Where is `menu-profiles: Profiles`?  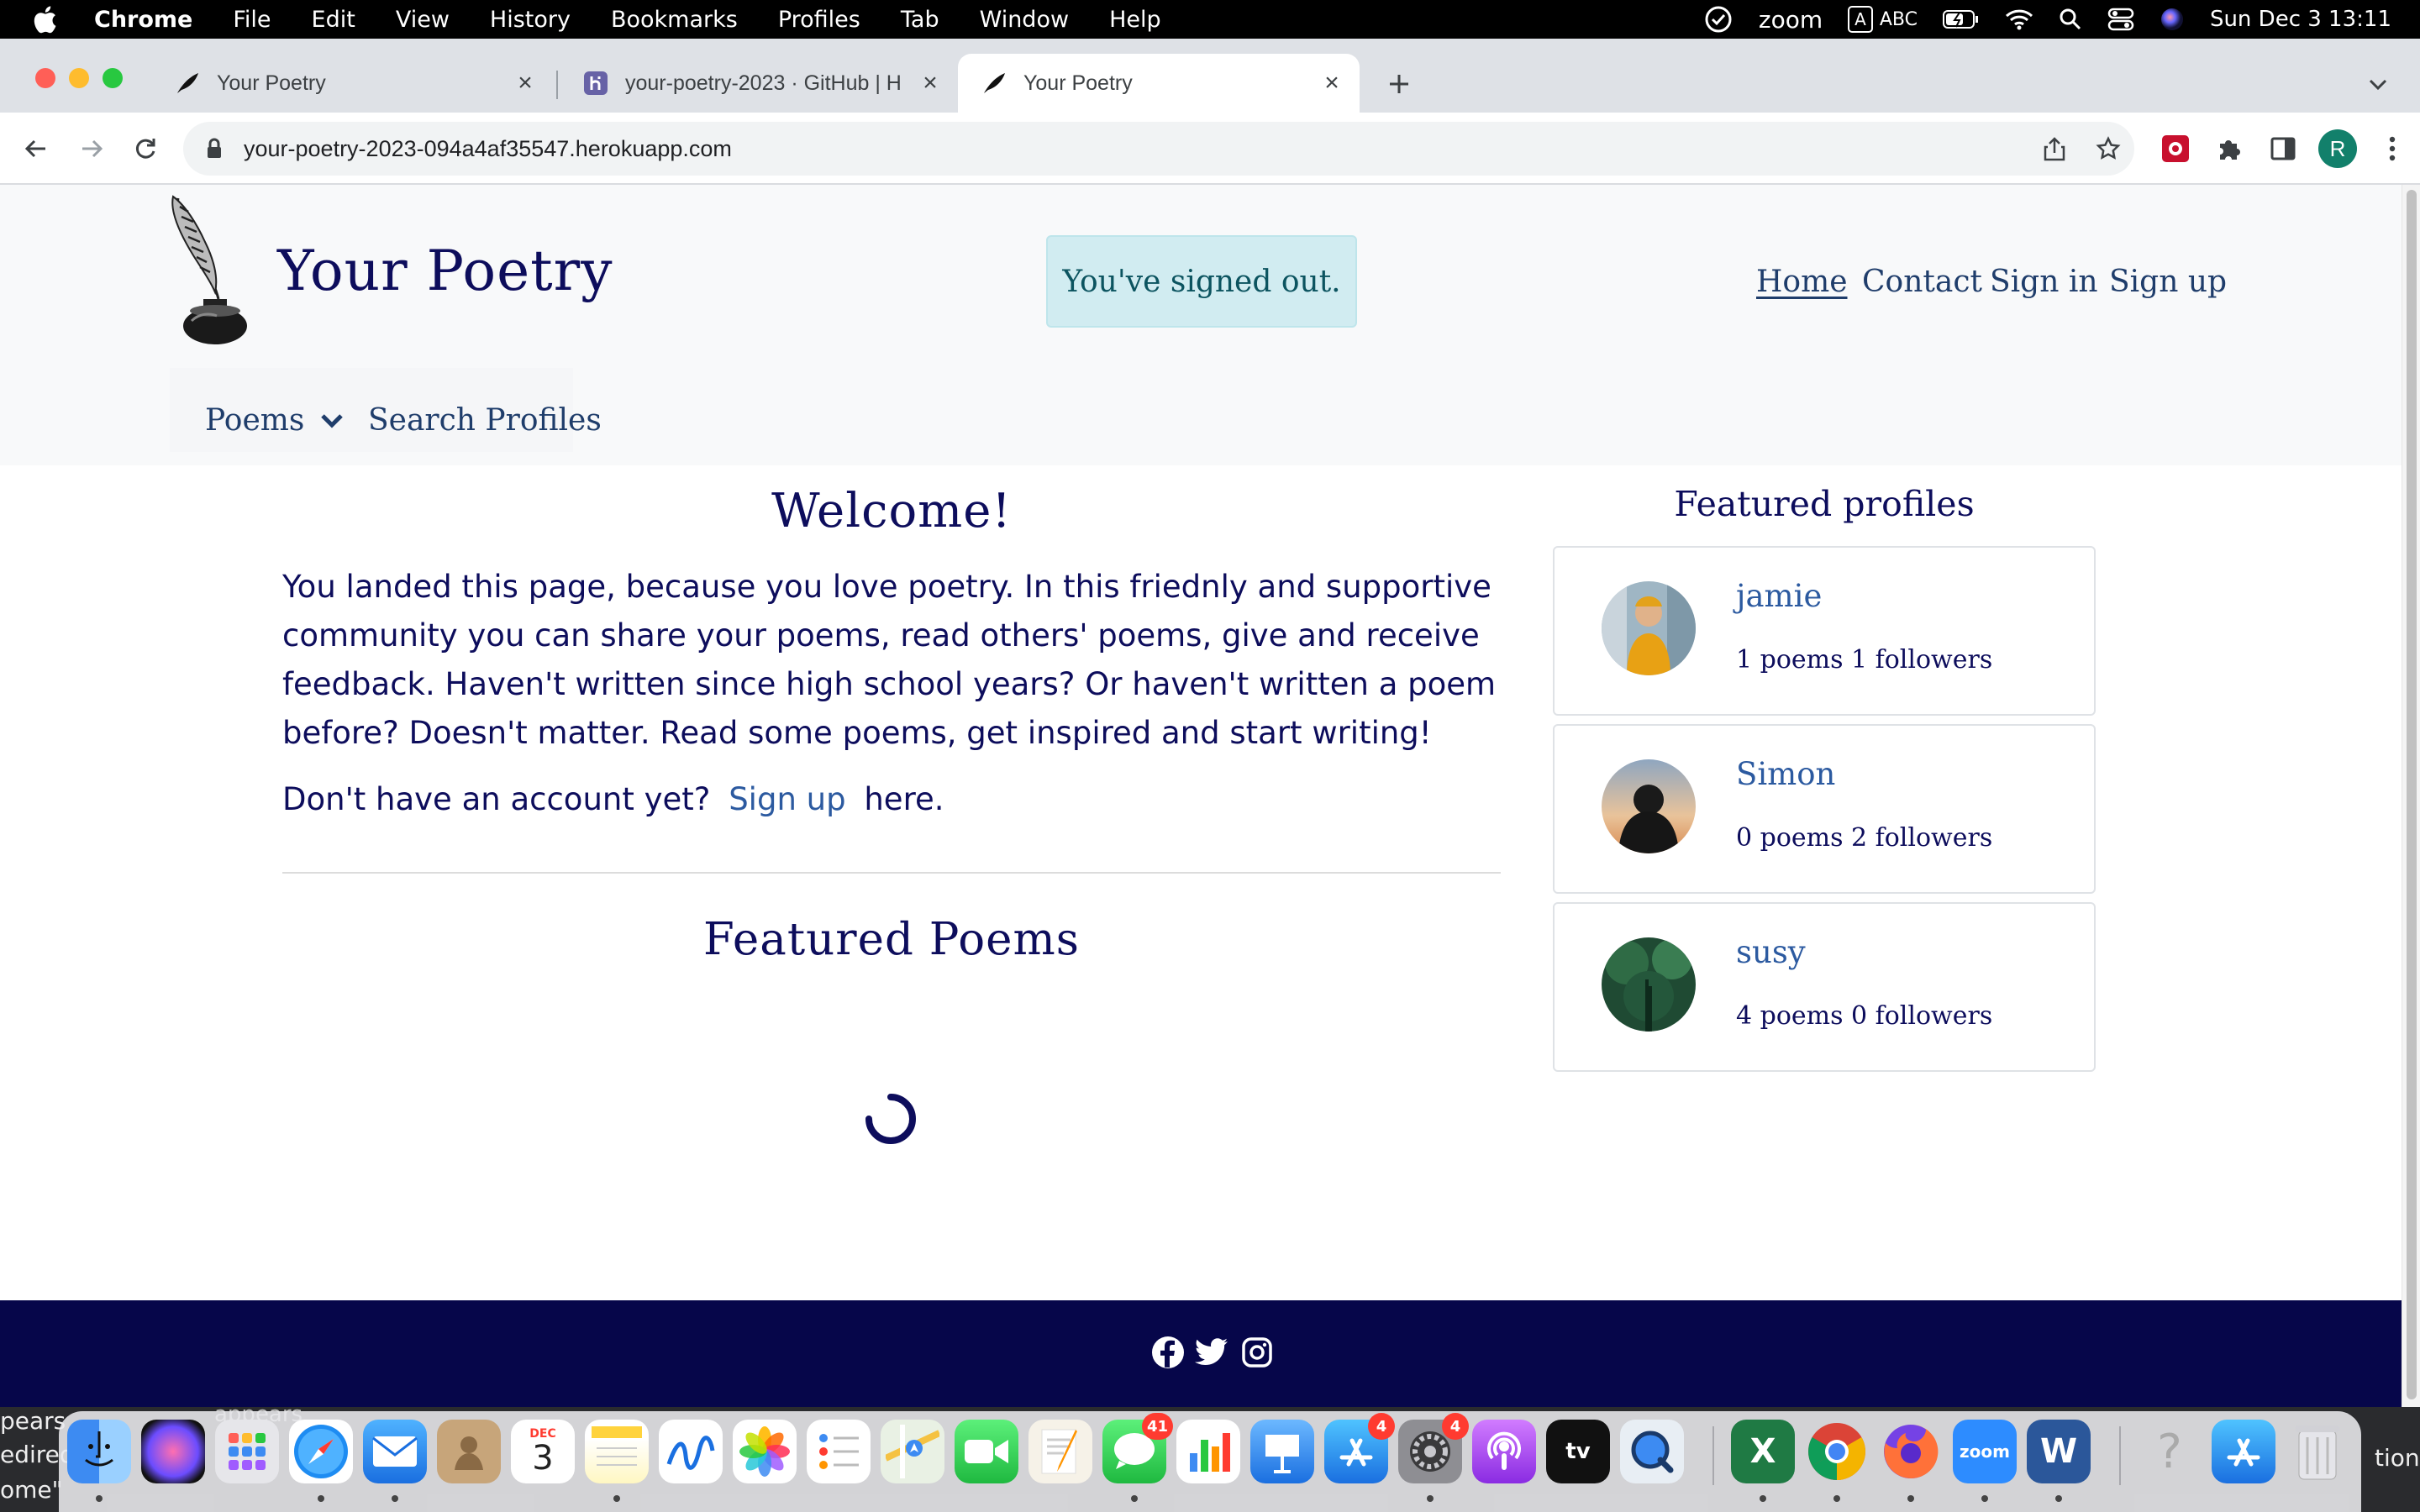 menu-profiles: Profiles is located at coordinates (819, 20).